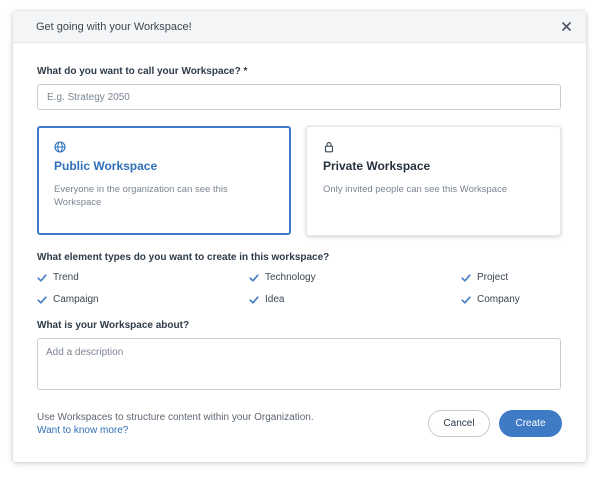 Image resolution: width=602 pixels, height=477 pixels. I want to click on dialog-title: Get going with your Workspace!, so click(114, 26).